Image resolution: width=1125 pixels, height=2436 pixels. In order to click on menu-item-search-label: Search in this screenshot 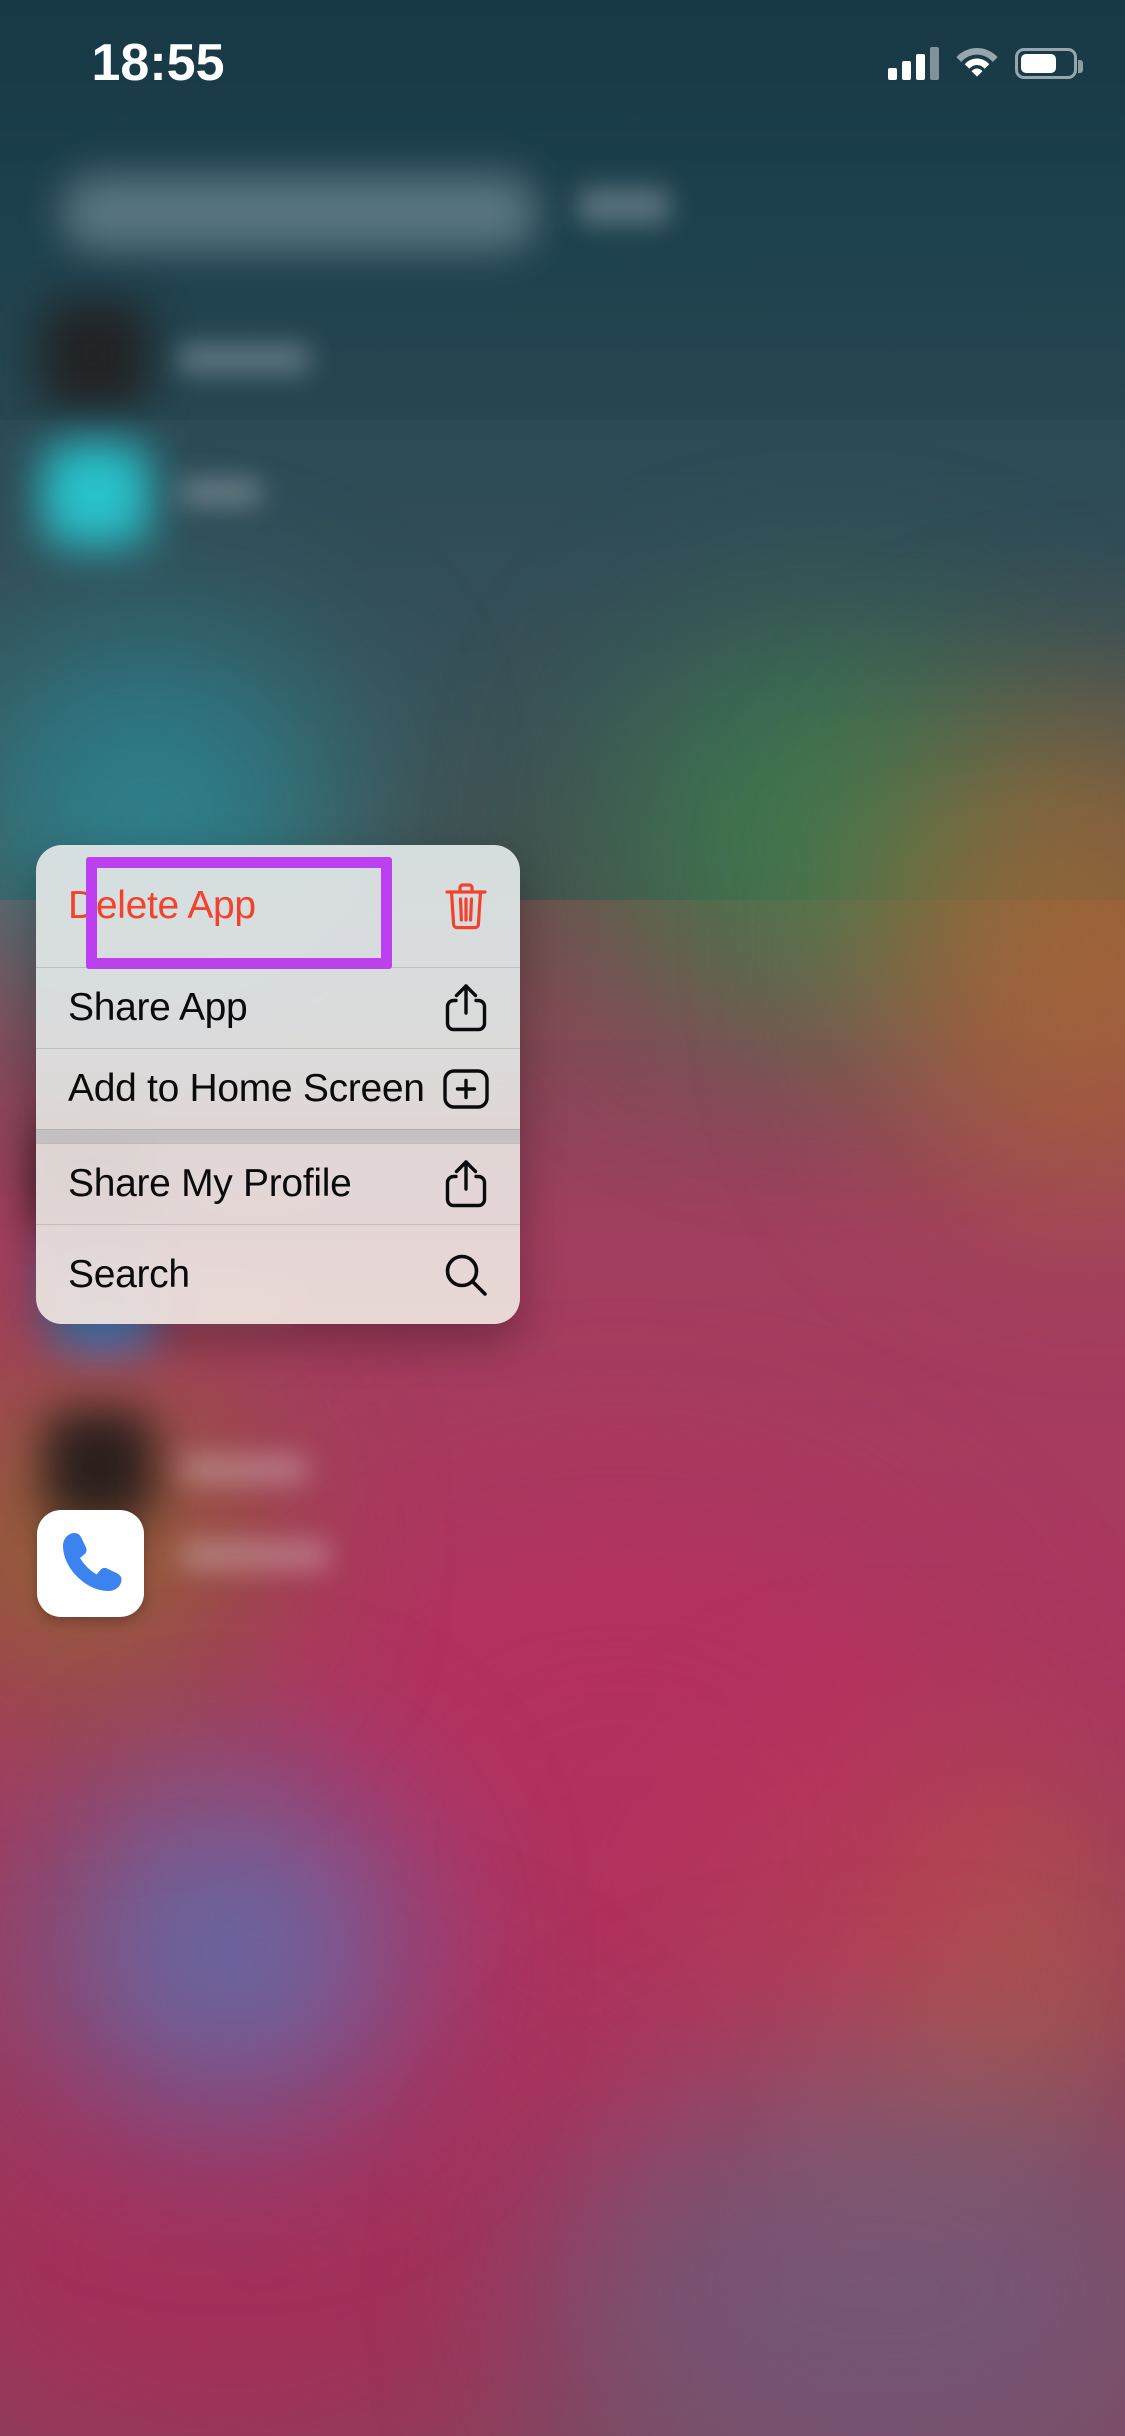, I will do `click(129, 1274)`.